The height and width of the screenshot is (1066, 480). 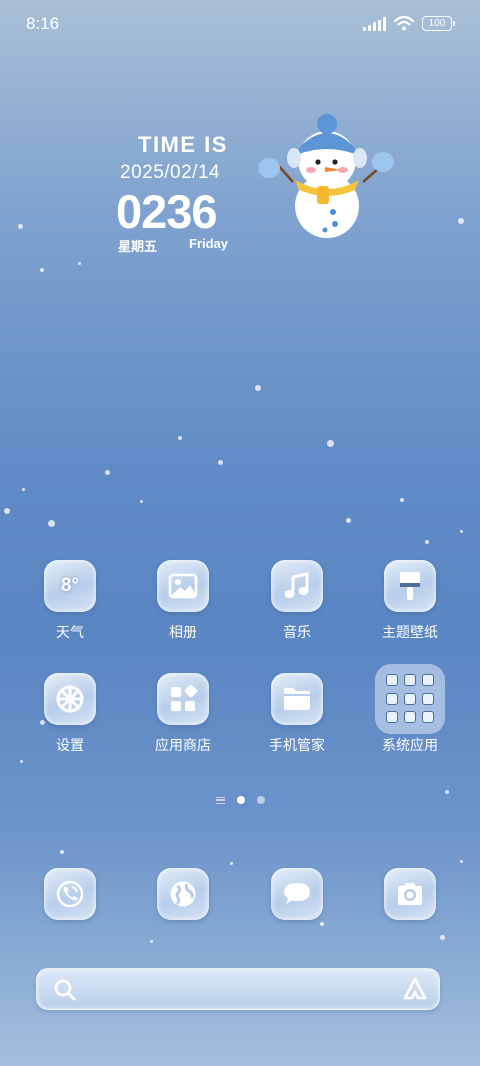 What do you see at coordinates (238, 989) in the screenshot?
I see `search-bar` at bounding box center [238, 989].